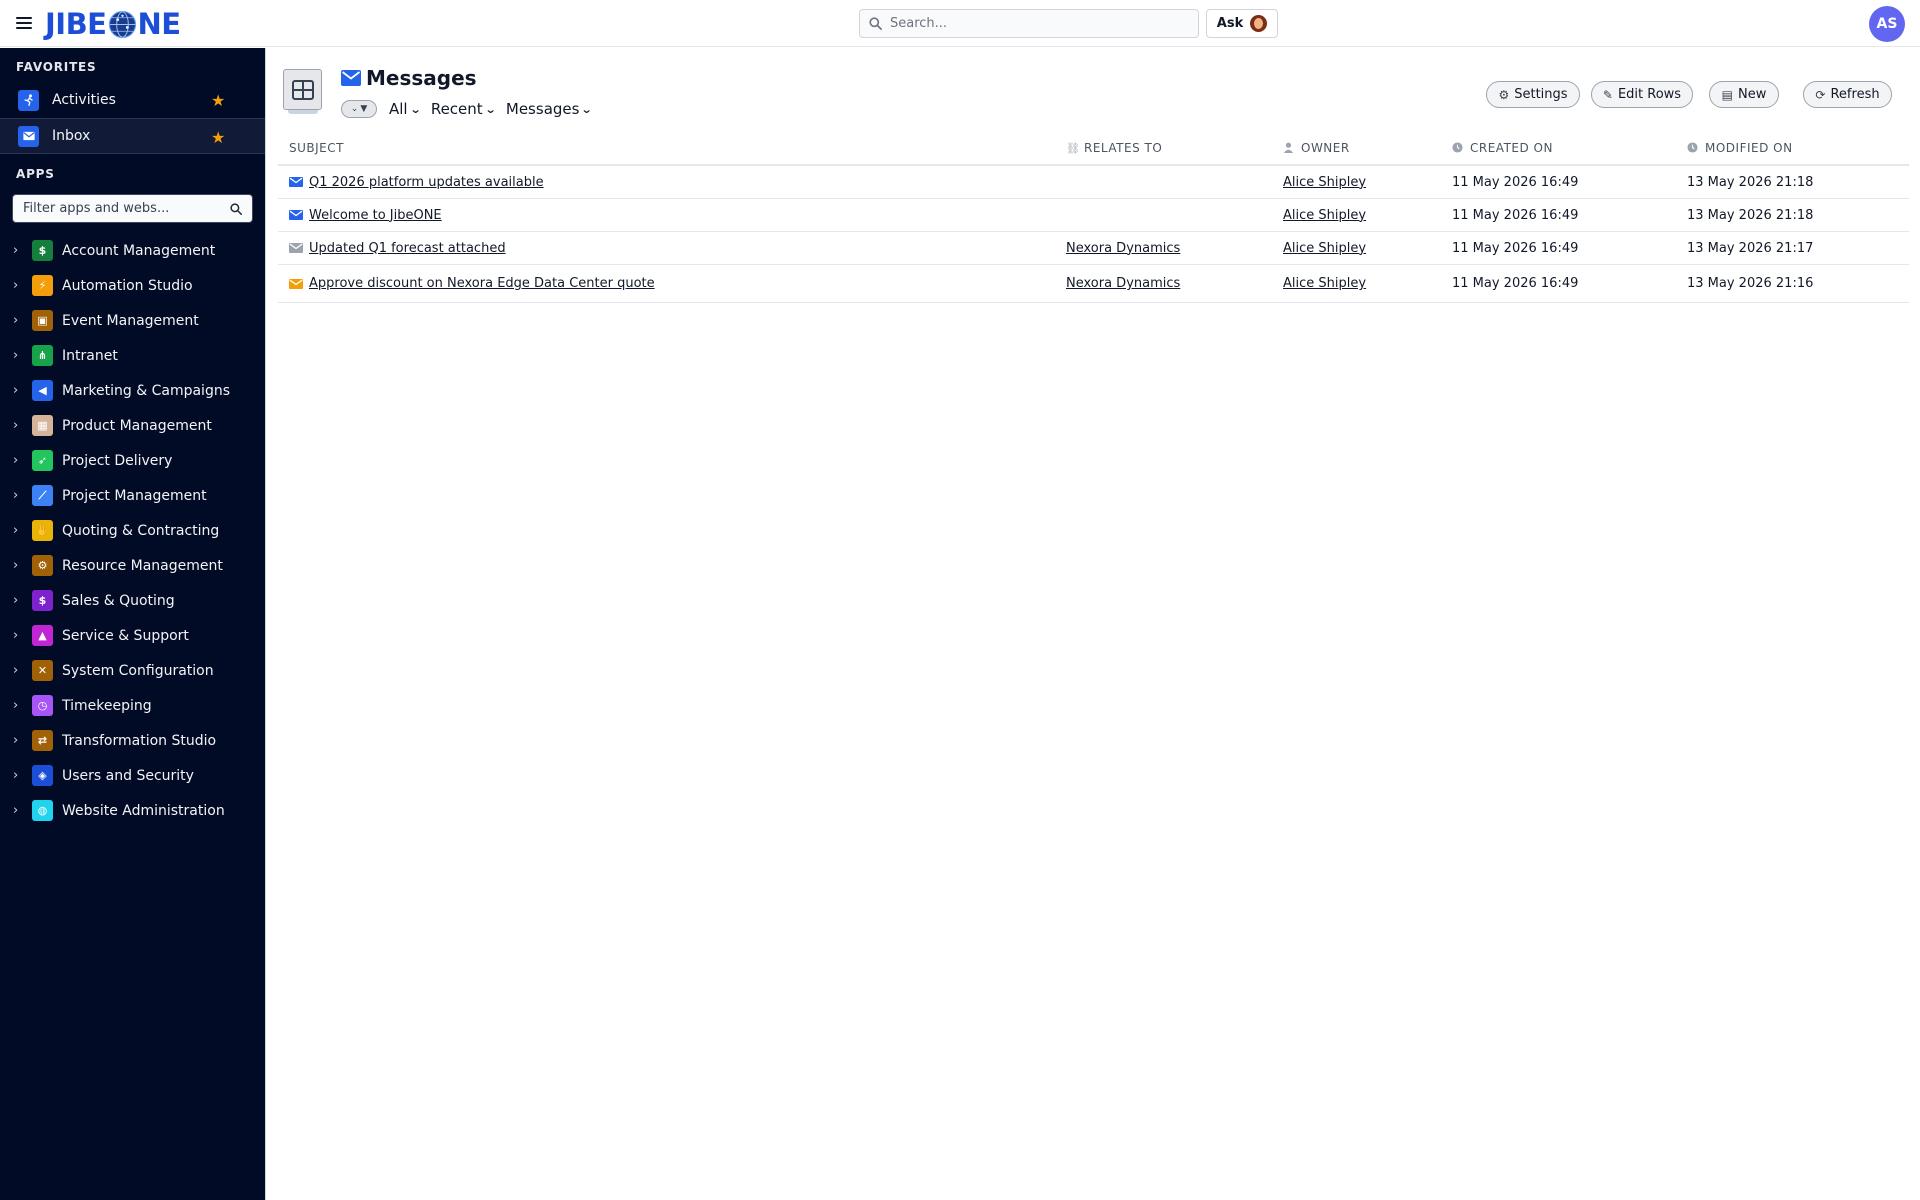  I want to click on refresh-button: ⟳ Refresh, so click(1847, 94).